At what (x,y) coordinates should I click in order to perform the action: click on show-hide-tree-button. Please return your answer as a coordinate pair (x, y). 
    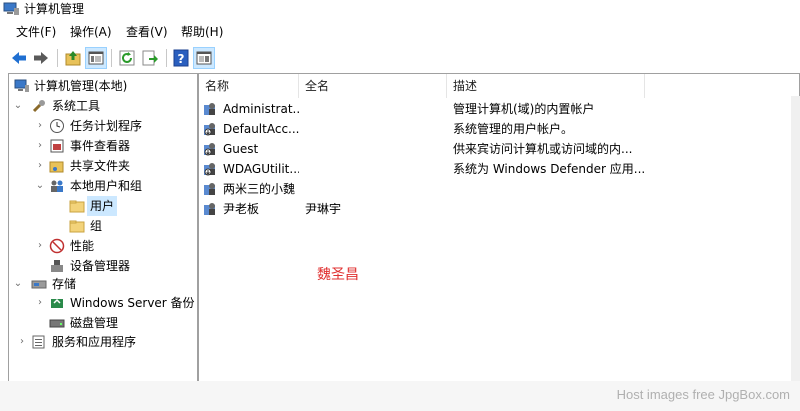
    Looking at the image, I should click on (96, 58).